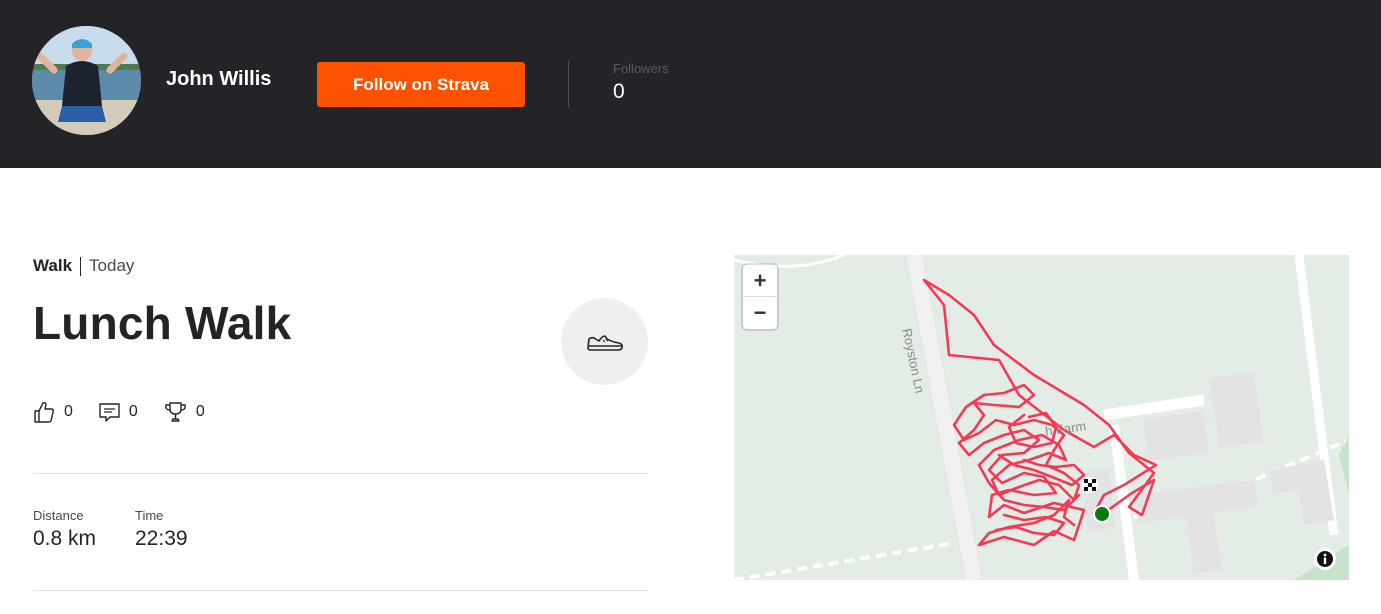  I want to click on header-divider, so click(568, 84).